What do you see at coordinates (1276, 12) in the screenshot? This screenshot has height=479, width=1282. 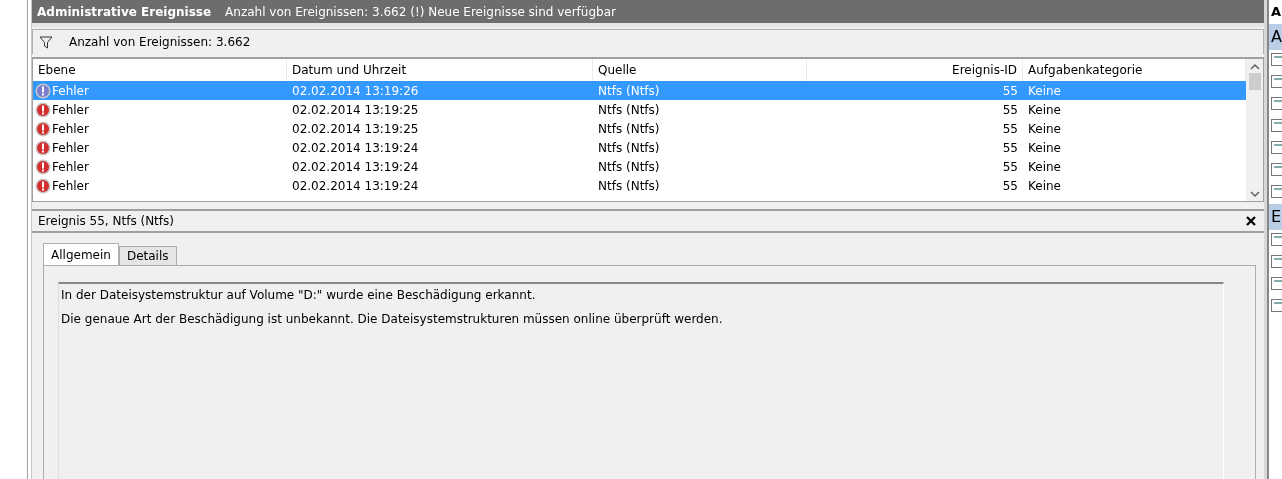 I see `pane-title: A` at bounding box center [1276, 12].